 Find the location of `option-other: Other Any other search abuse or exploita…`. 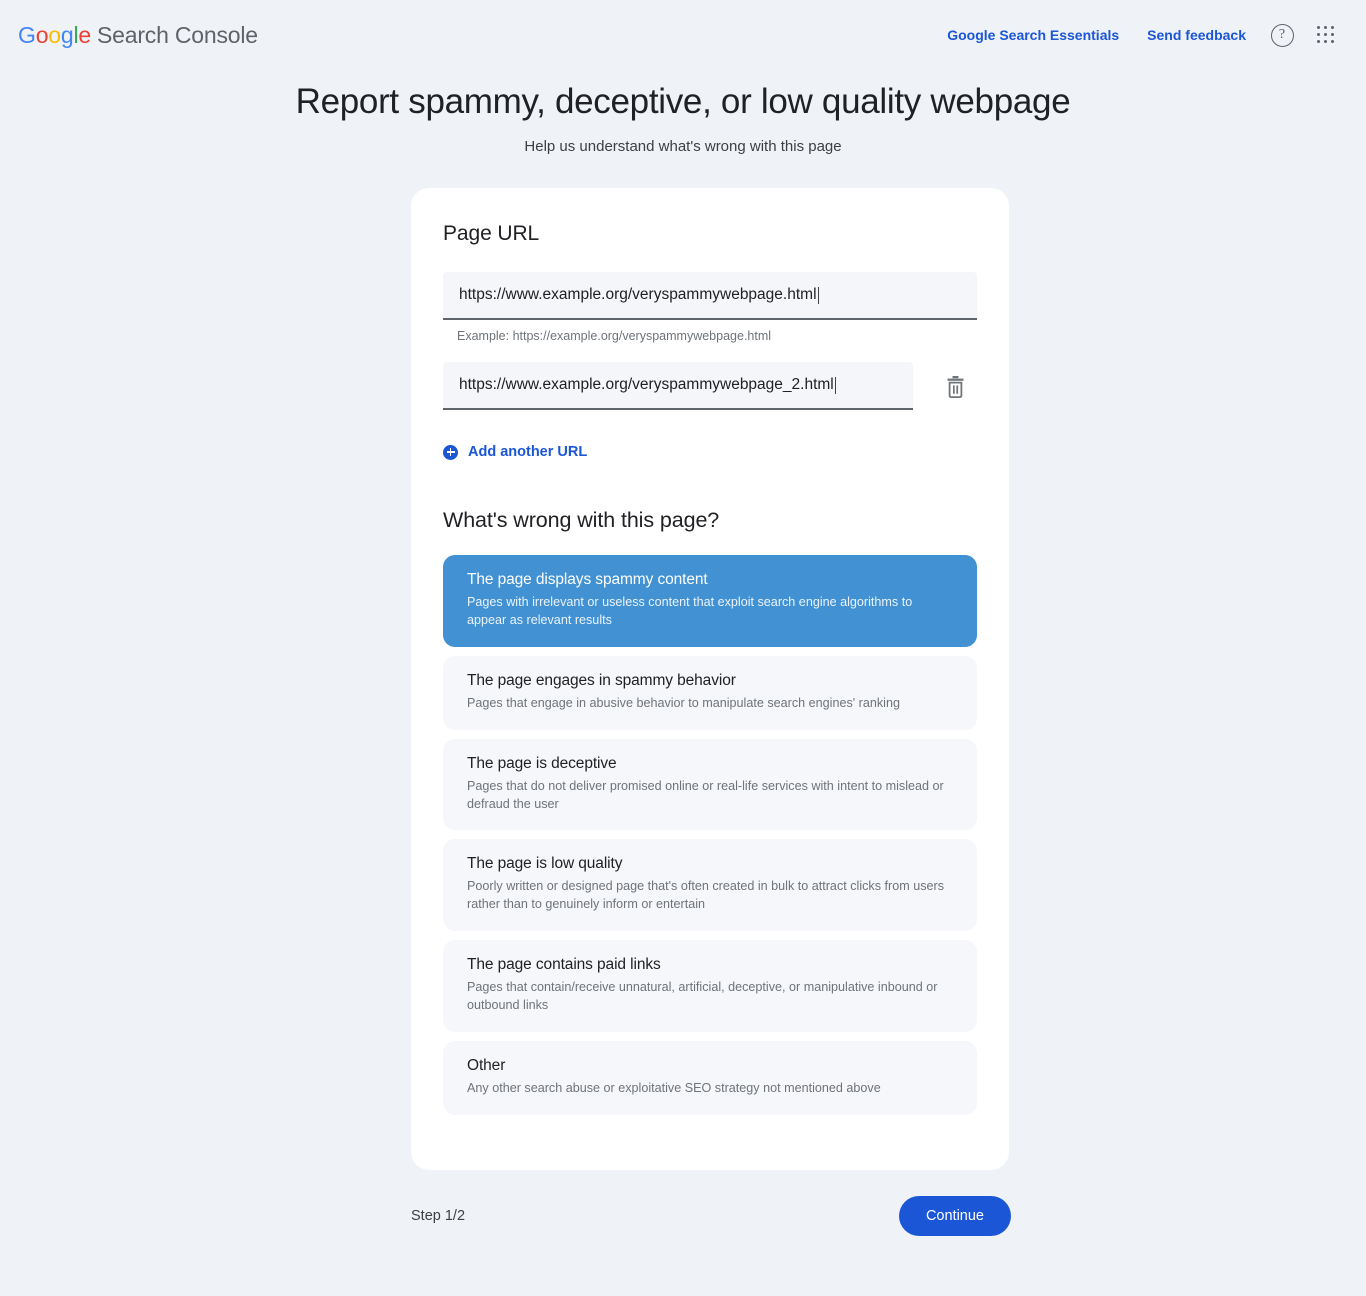

option-other: Other Any other search abuse or exploita… is located at coordinates (710, 1077).